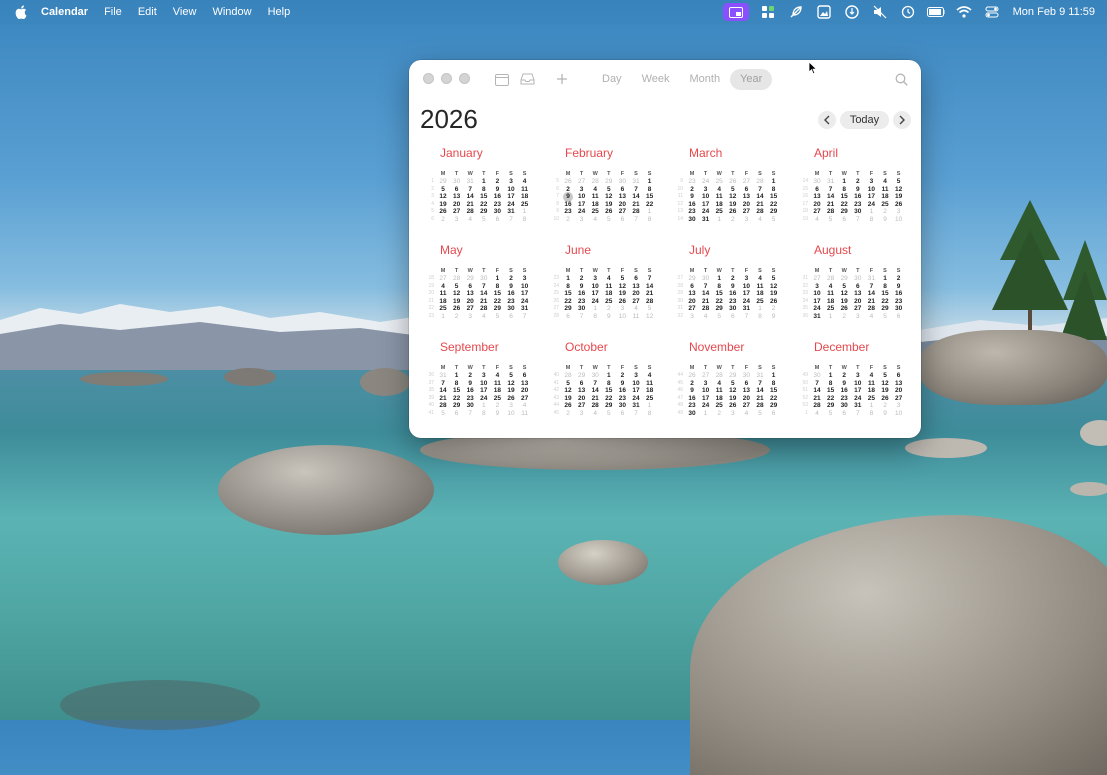  What do you see at coordinates (527, 79) in the screenshot?
I see `inbox-icon` at bounding box center [527, 79].